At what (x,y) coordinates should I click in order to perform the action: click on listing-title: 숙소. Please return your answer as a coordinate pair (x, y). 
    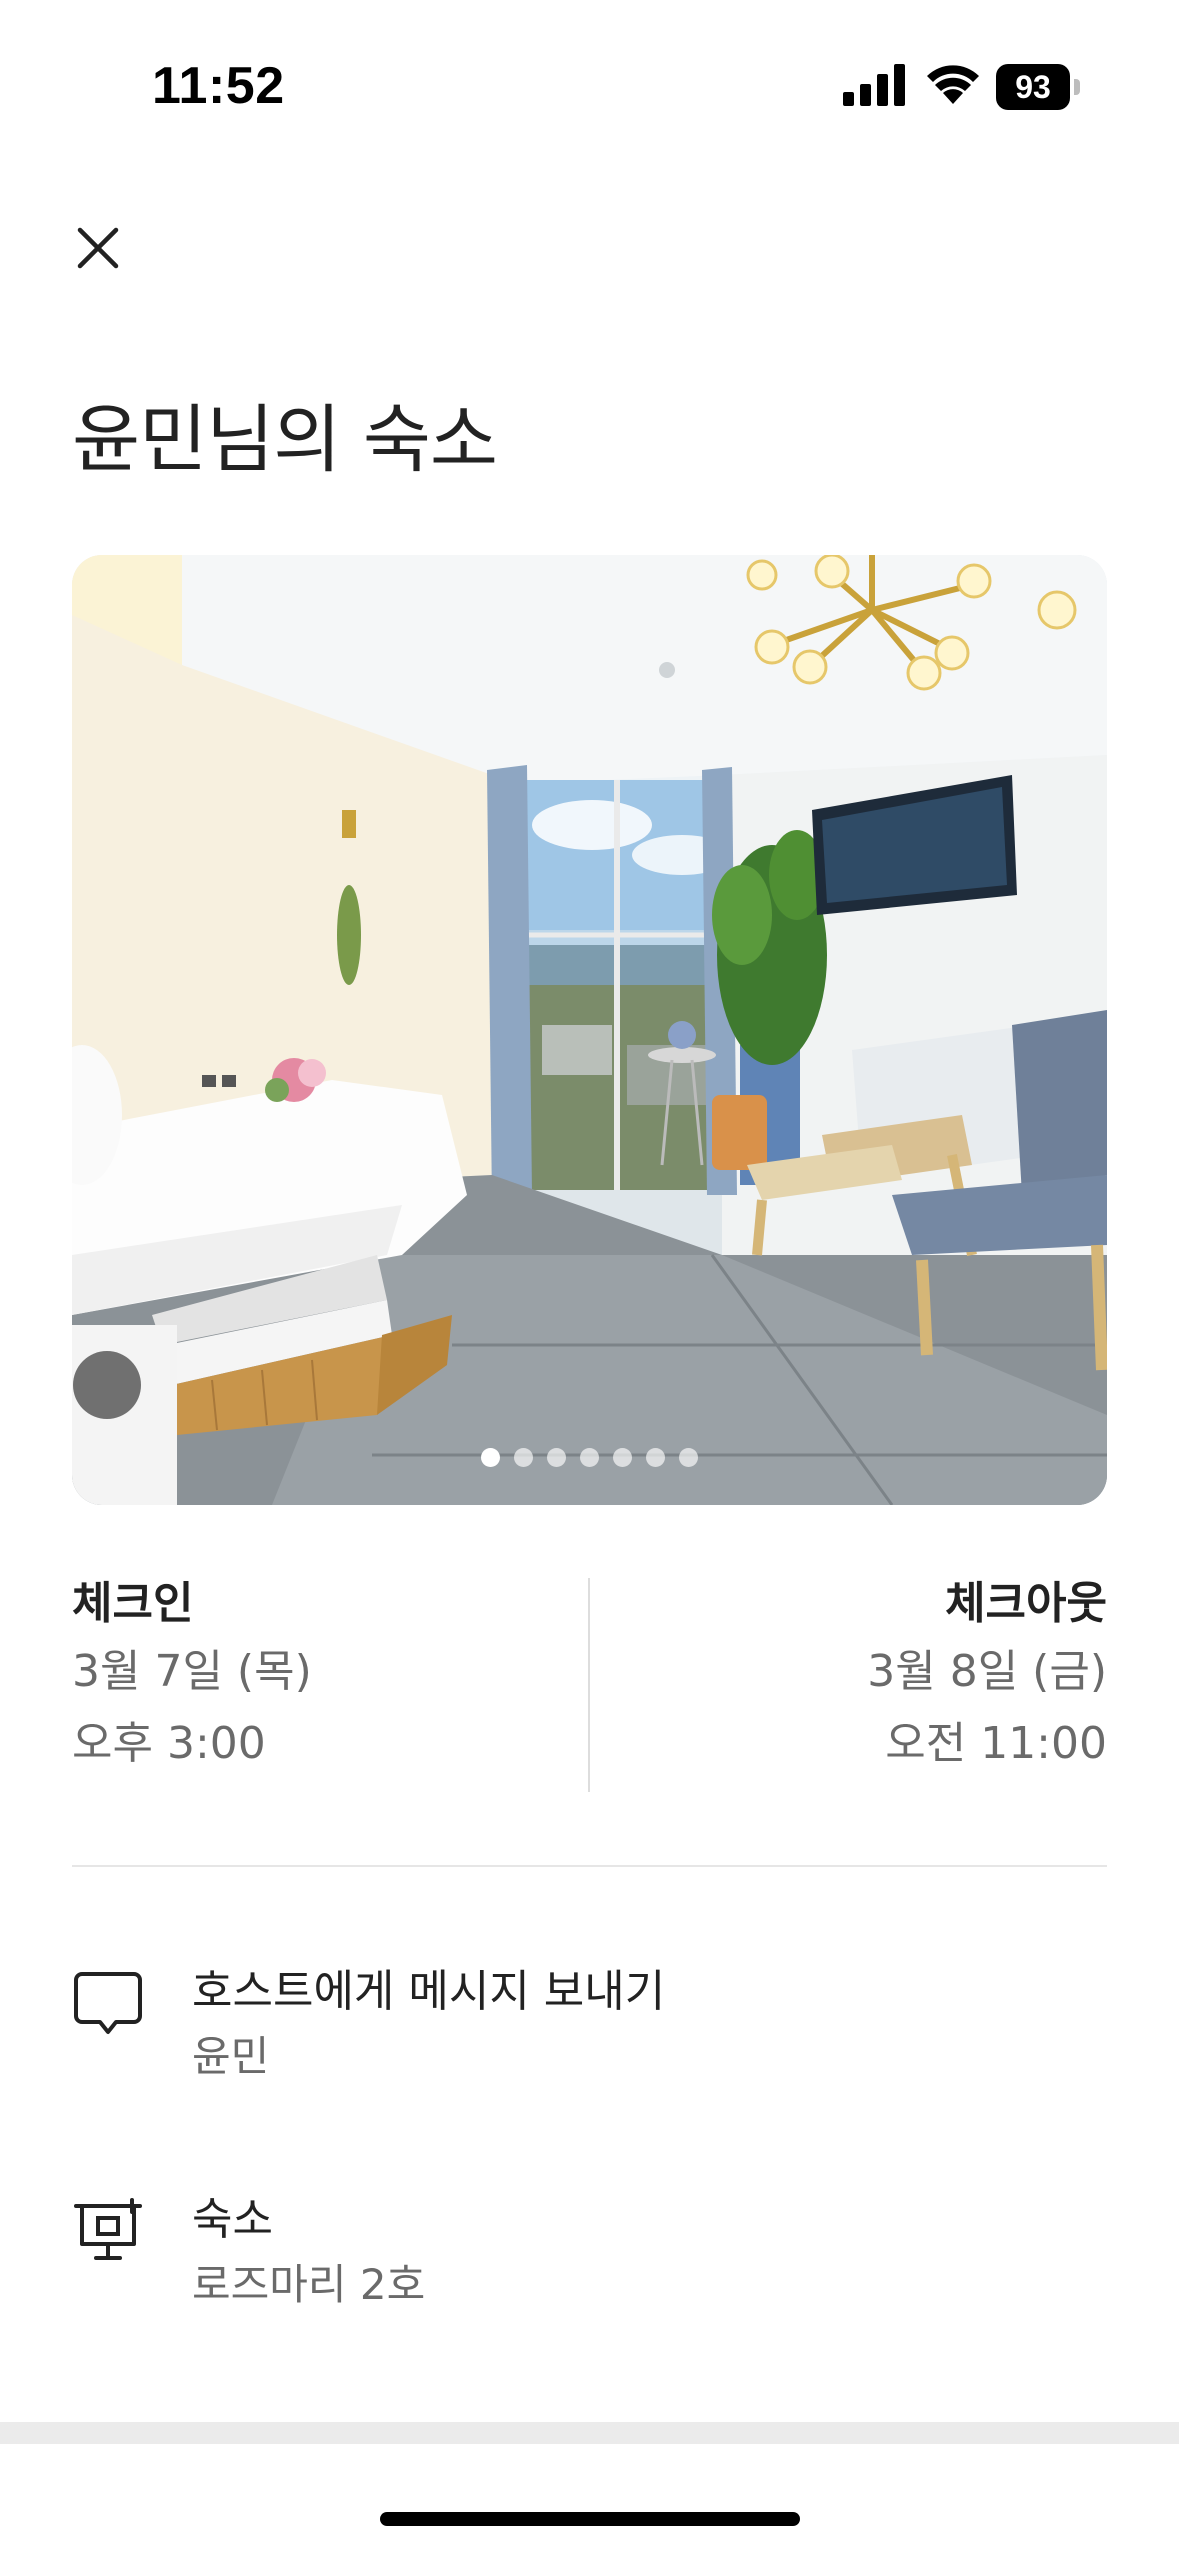
    Looking at the image, I should click on (232, 2219).